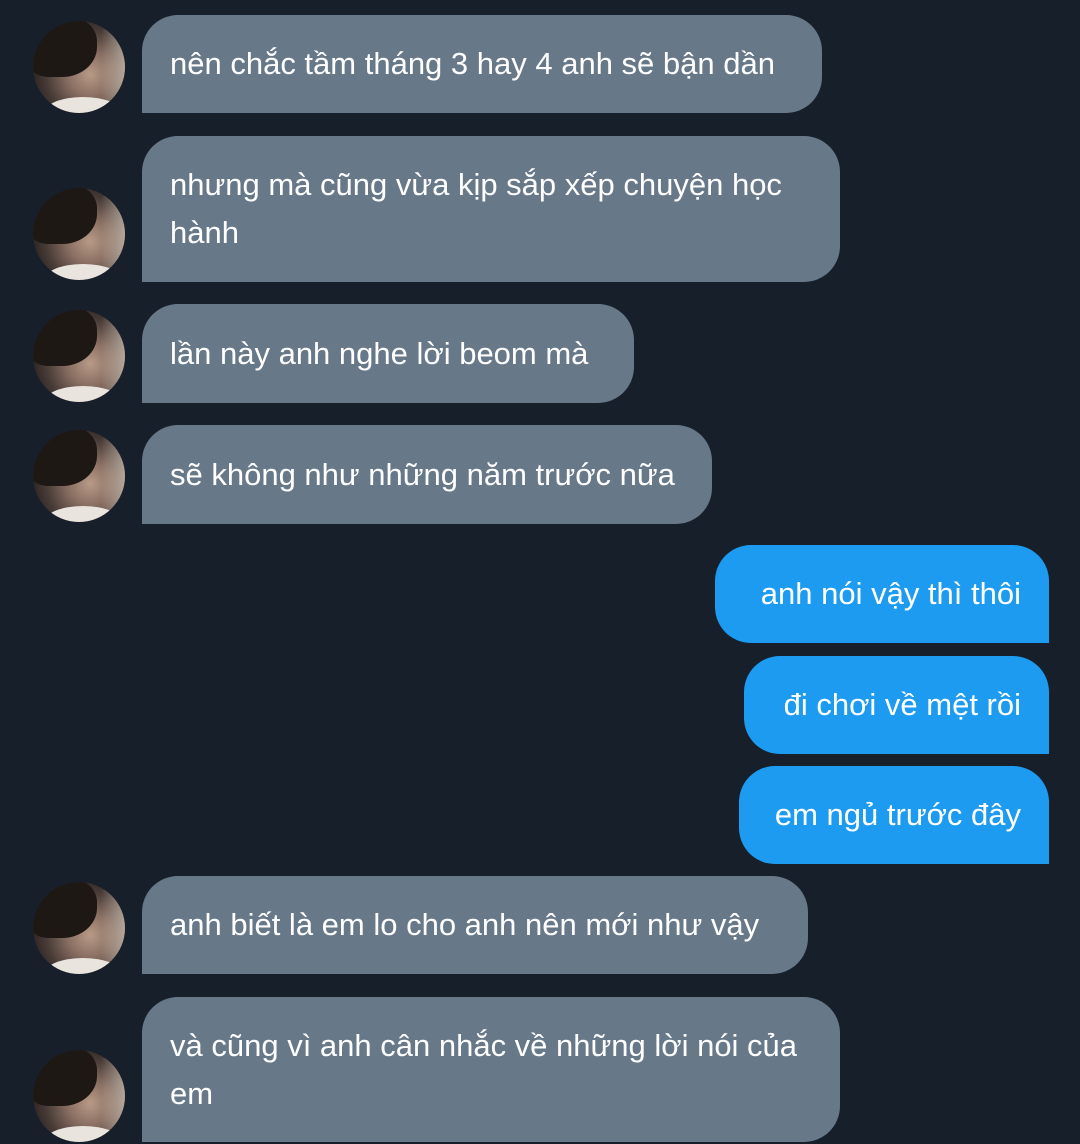 This screenshot has height=1144, width=1080. I want to click on incoming-message-bubble: lần này anh nghe lời beom mà, so click(388, 353).